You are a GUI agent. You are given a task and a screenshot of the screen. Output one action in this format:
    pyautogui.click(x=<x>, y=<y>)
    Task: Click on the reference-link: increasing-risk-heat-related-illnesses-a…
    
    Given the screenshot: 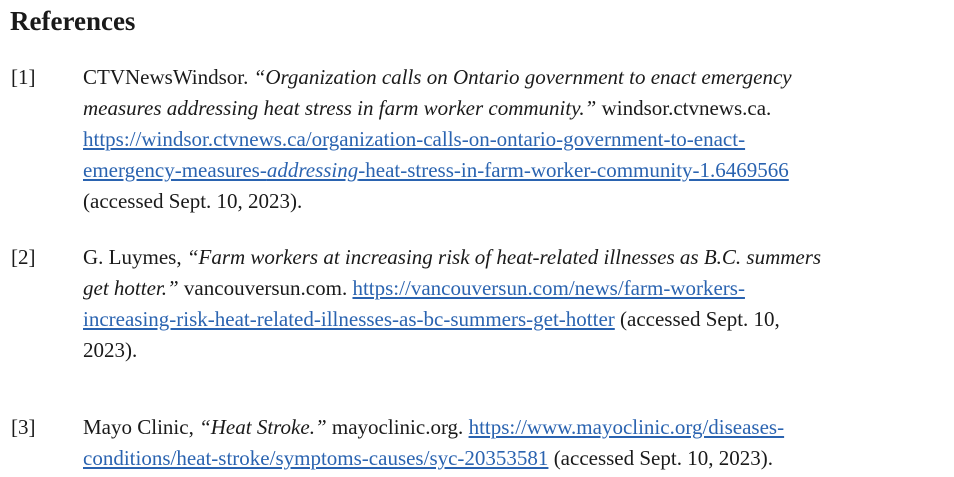 What is the action you would take?
    pyautogui.click(x=349, y=319)
    